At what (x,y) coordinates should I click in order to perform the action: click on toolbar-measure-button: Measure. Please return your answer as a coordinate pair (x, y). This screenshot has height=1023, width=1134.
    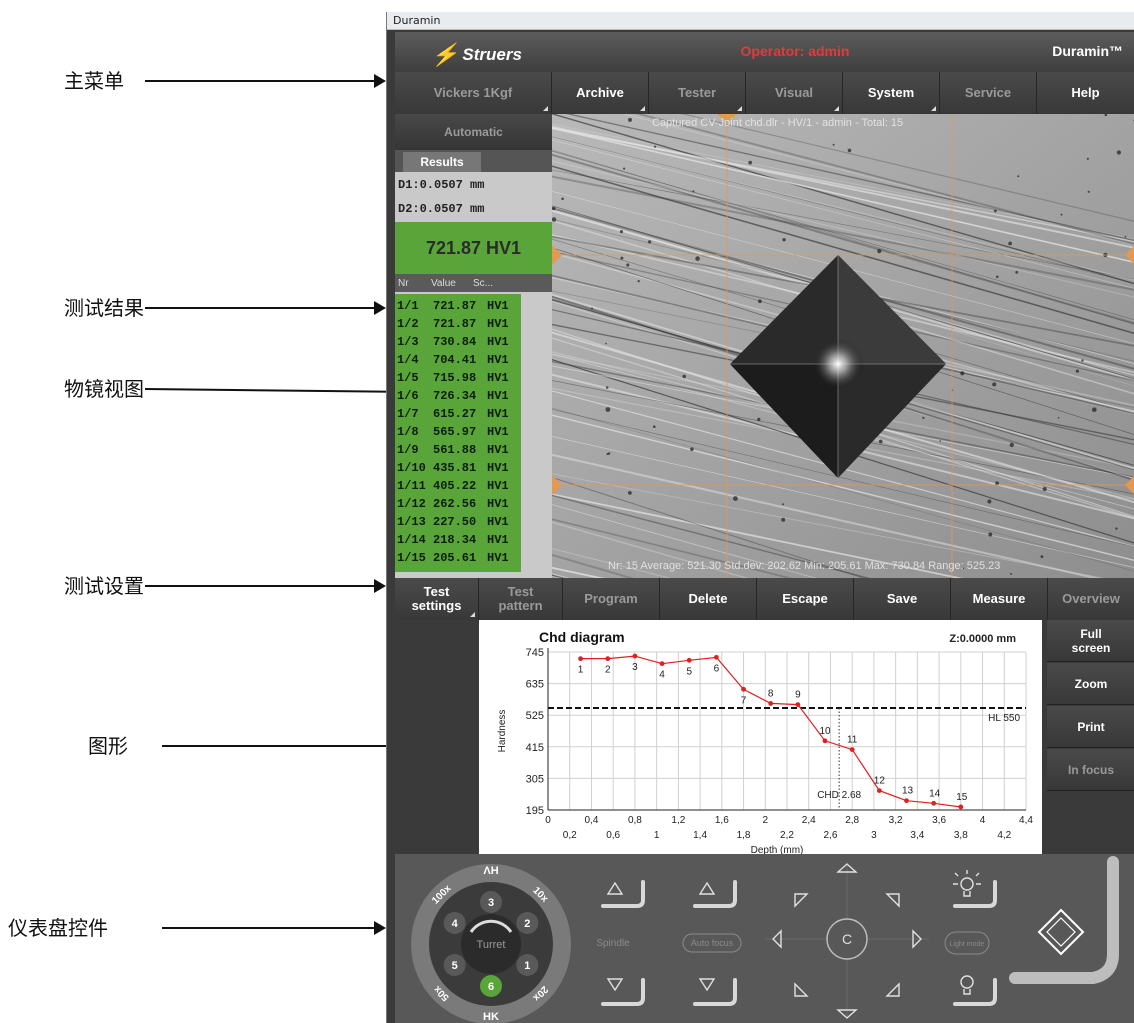
    Looking at the image, I should click on (999, 599).